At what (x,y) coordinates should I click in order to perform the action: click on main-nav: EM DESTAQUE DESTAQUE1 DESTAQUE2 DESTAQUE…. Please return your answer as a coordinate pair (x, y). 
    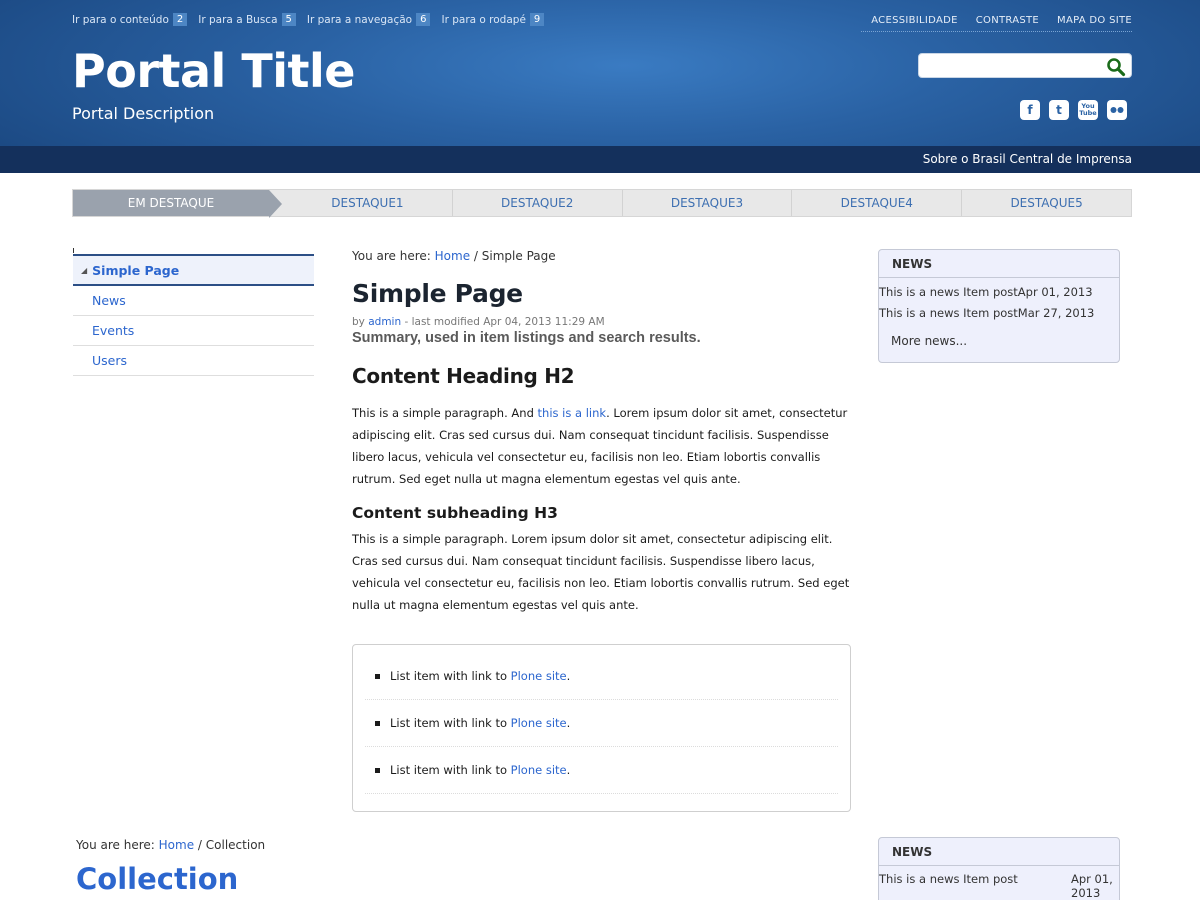
    Looking at the image, I should click on (602, 203).